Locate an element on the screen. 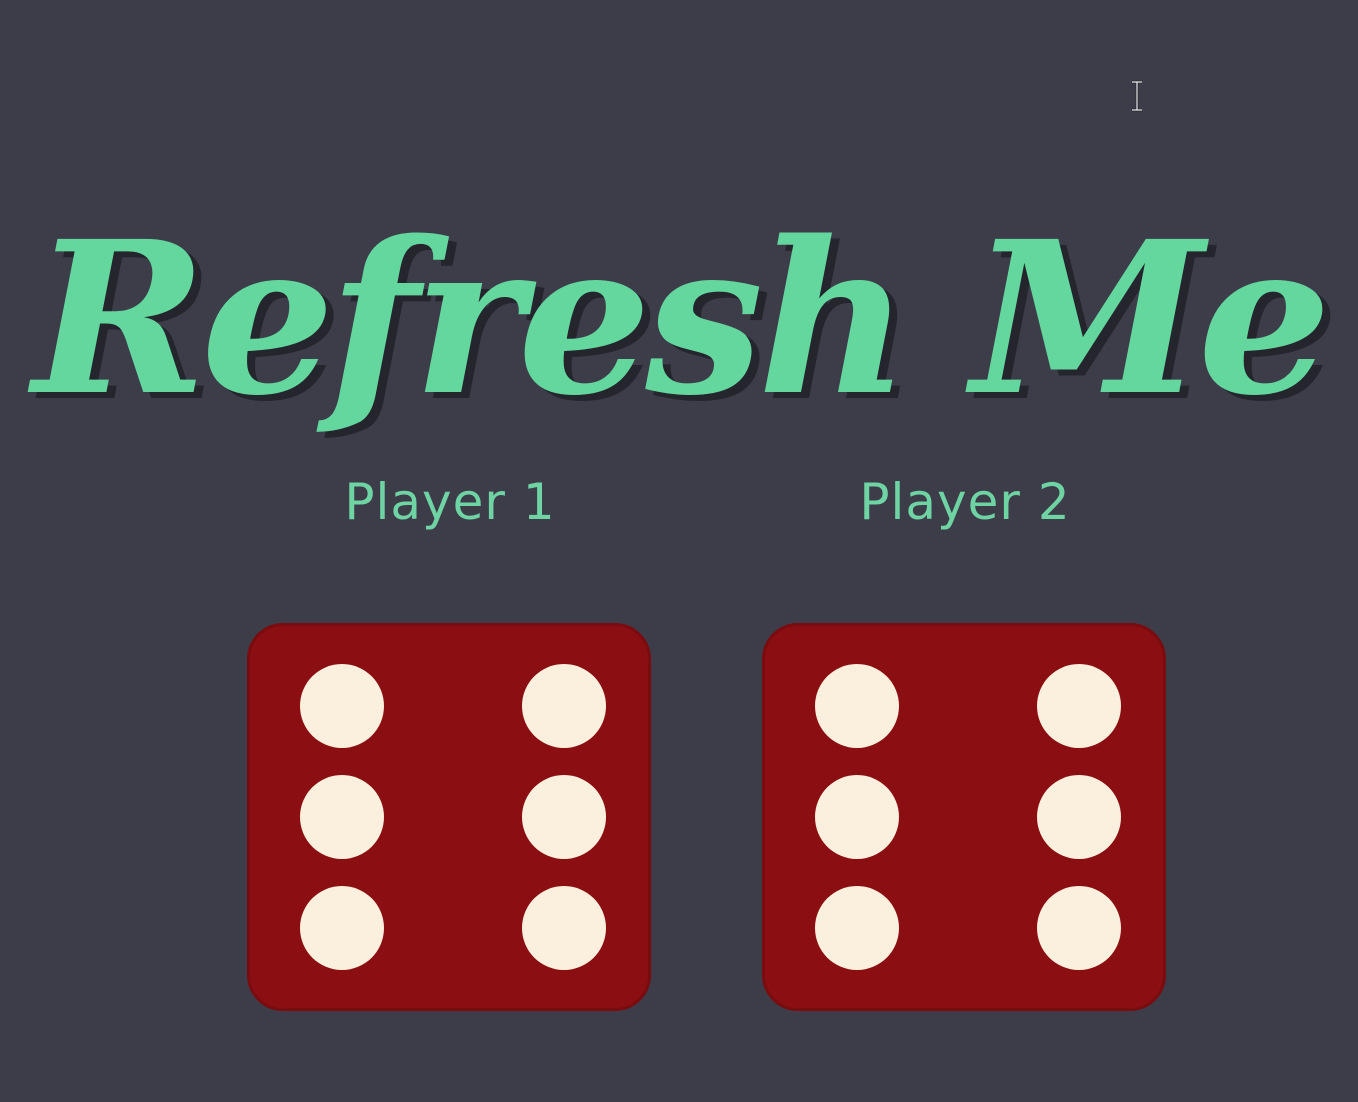 Image resolution: width=1358 pixels, height=1102 pixels. text-cursor-icon is located at coordinates (1137, 96).